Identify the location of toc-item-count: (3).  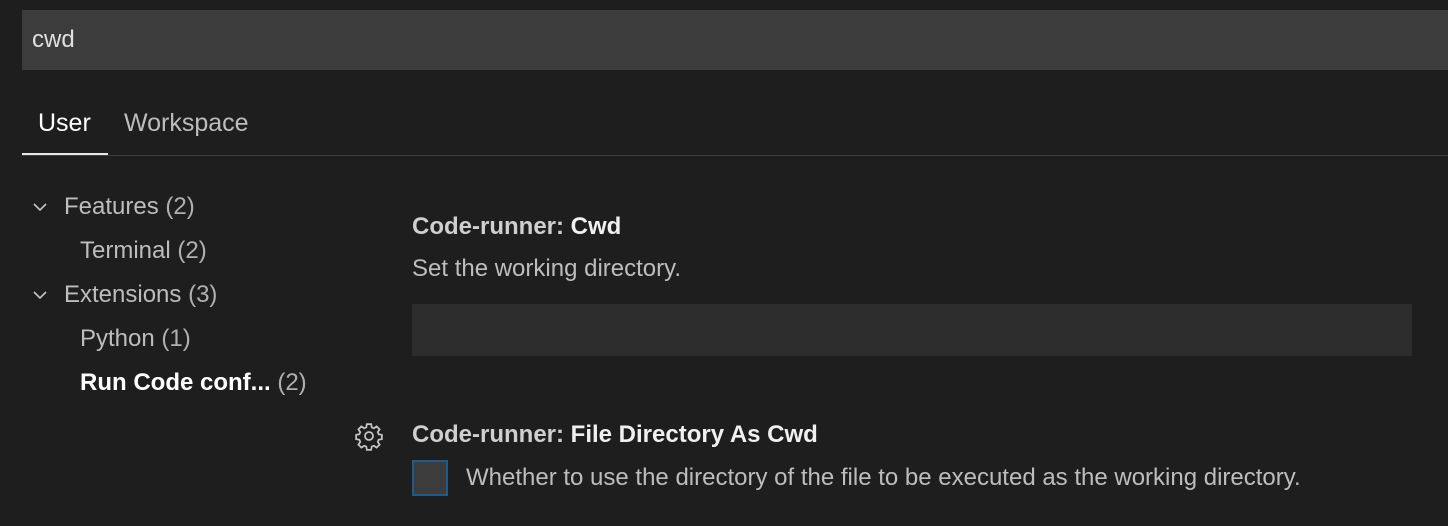
(203, 294).